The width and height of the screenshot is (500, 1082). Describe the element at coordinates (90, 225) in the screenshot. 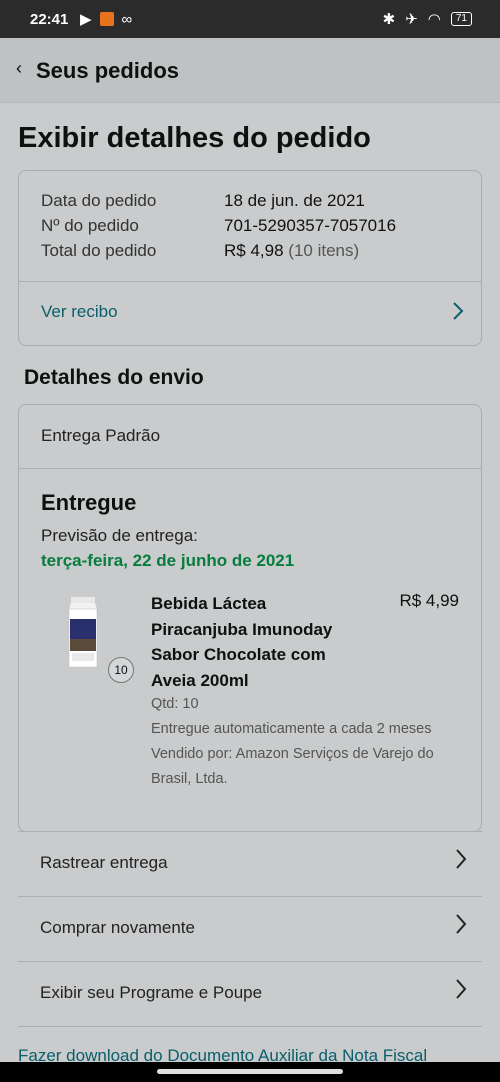

I see `order-number-label: Nº do pedido` at that location.